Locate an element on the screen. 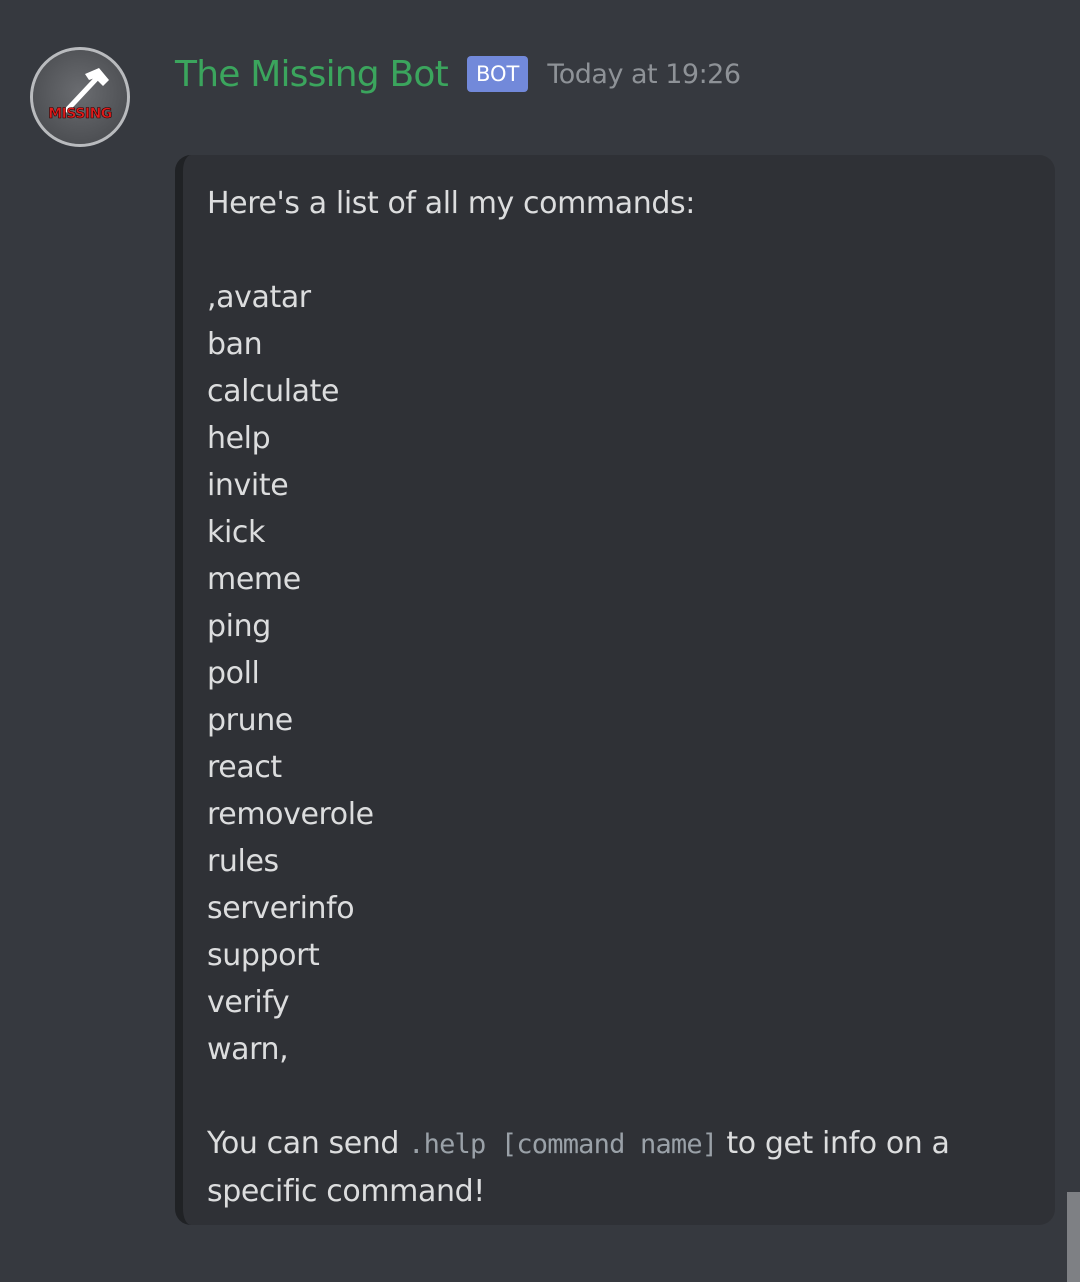 This screenshot has width=1080, height=1282. command-item: react is located at coordinates (244, 767).